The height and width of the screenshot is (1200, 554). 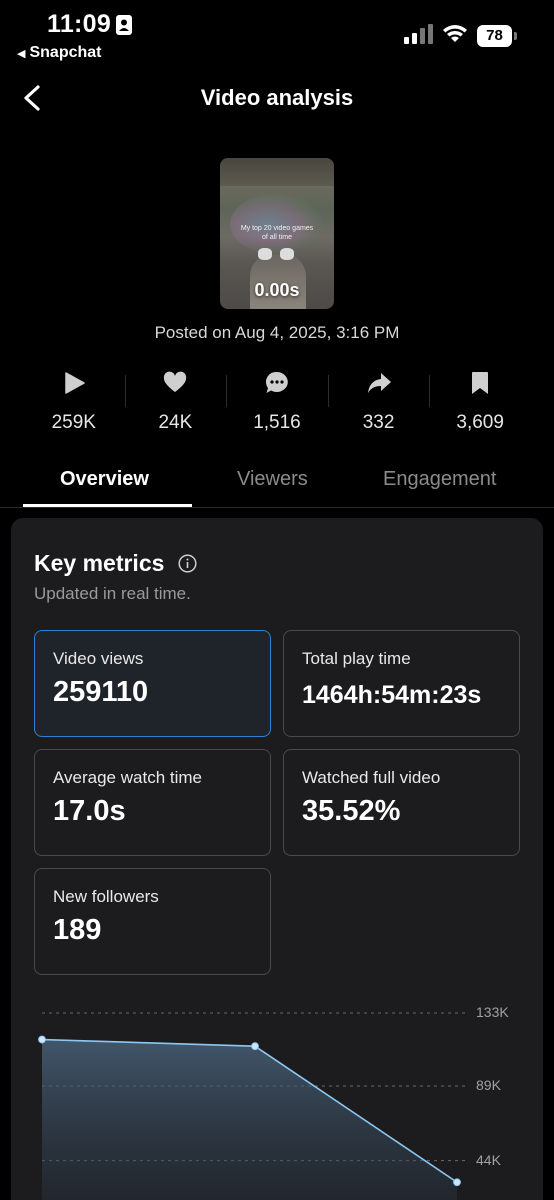 What do you see at coordinates (480, 383) in the screenshot?
I see `bookmark-icon` at bounding box center [480, 383].